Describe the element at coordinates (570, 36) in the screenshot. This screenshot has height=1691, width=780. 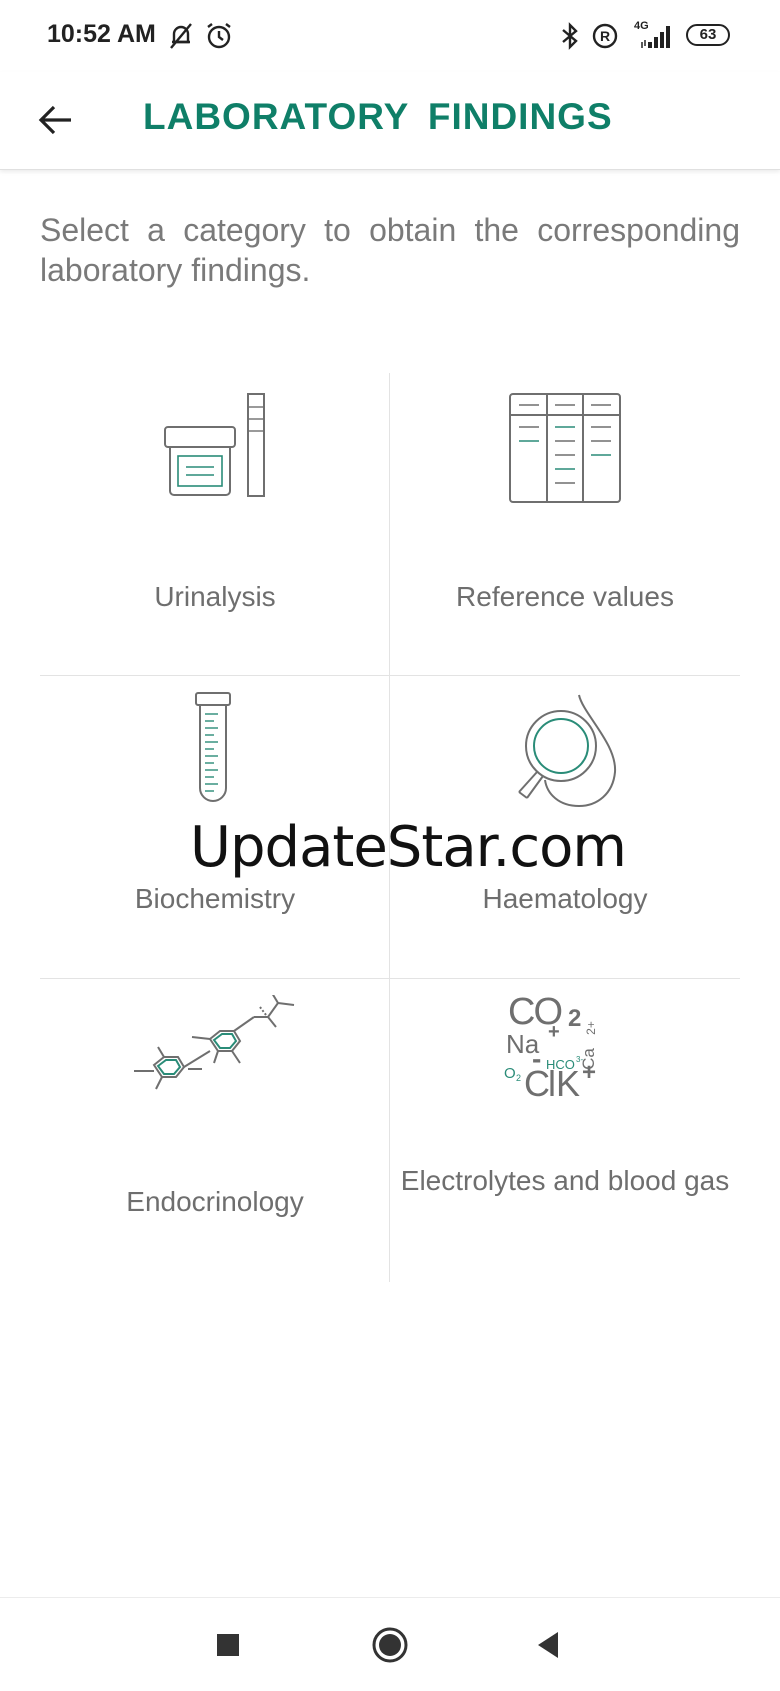
I see `bluetooth-icon` at that location.